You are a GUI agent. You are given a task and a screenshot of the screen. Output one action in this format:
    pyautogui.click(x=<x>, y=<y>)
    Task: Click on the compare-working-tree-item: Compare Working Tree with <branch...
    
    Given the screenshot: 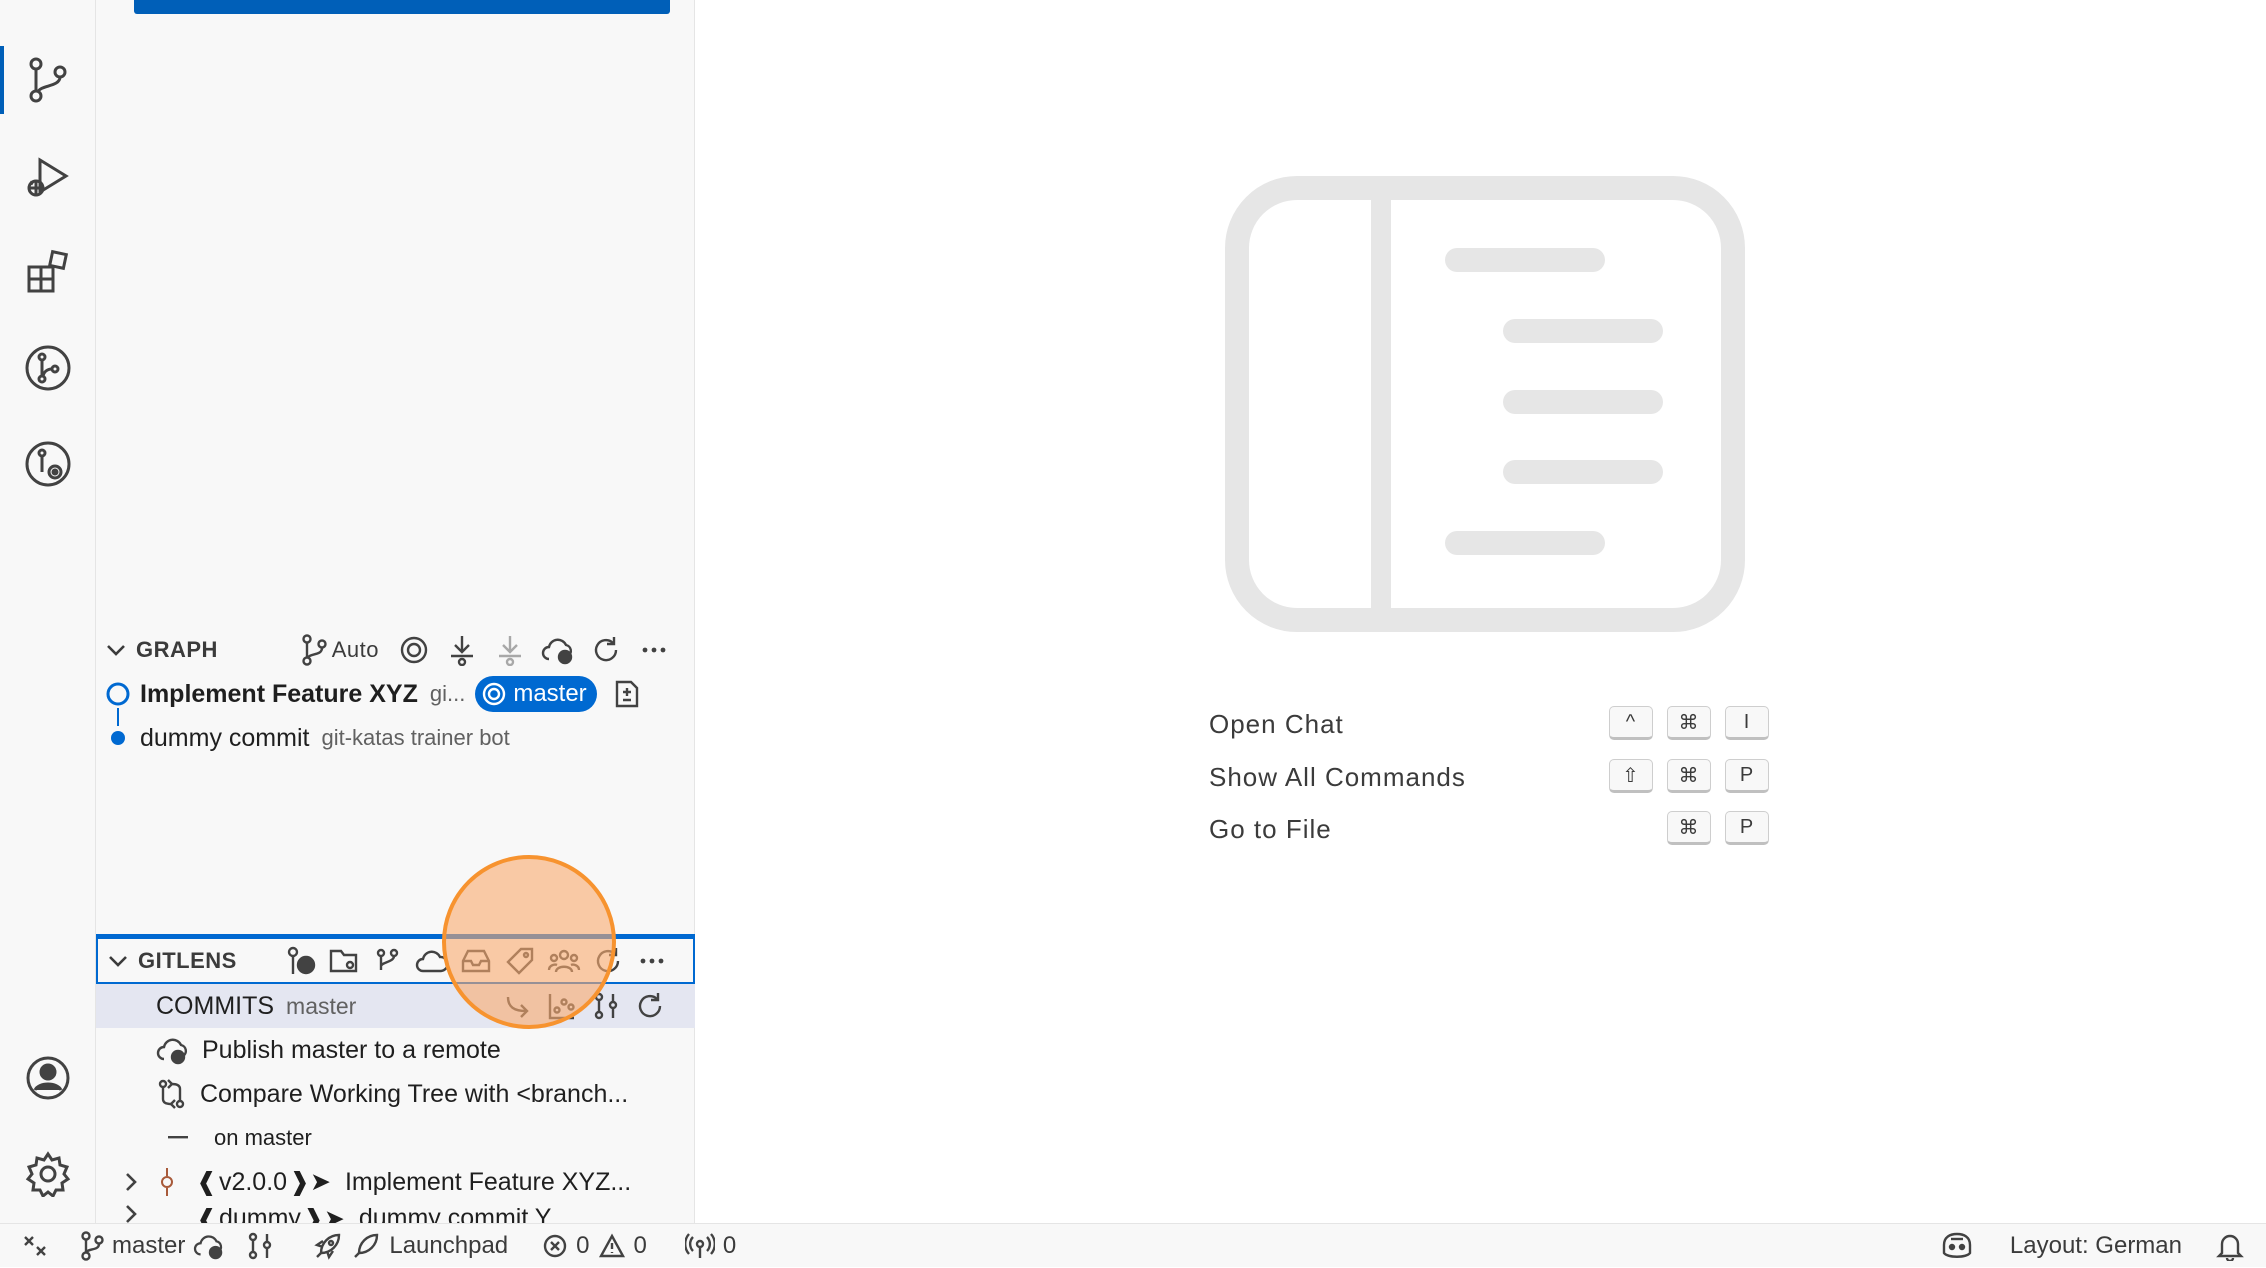 What is the action you would take?
    pyautogui.click(x=395, y=1094)
    